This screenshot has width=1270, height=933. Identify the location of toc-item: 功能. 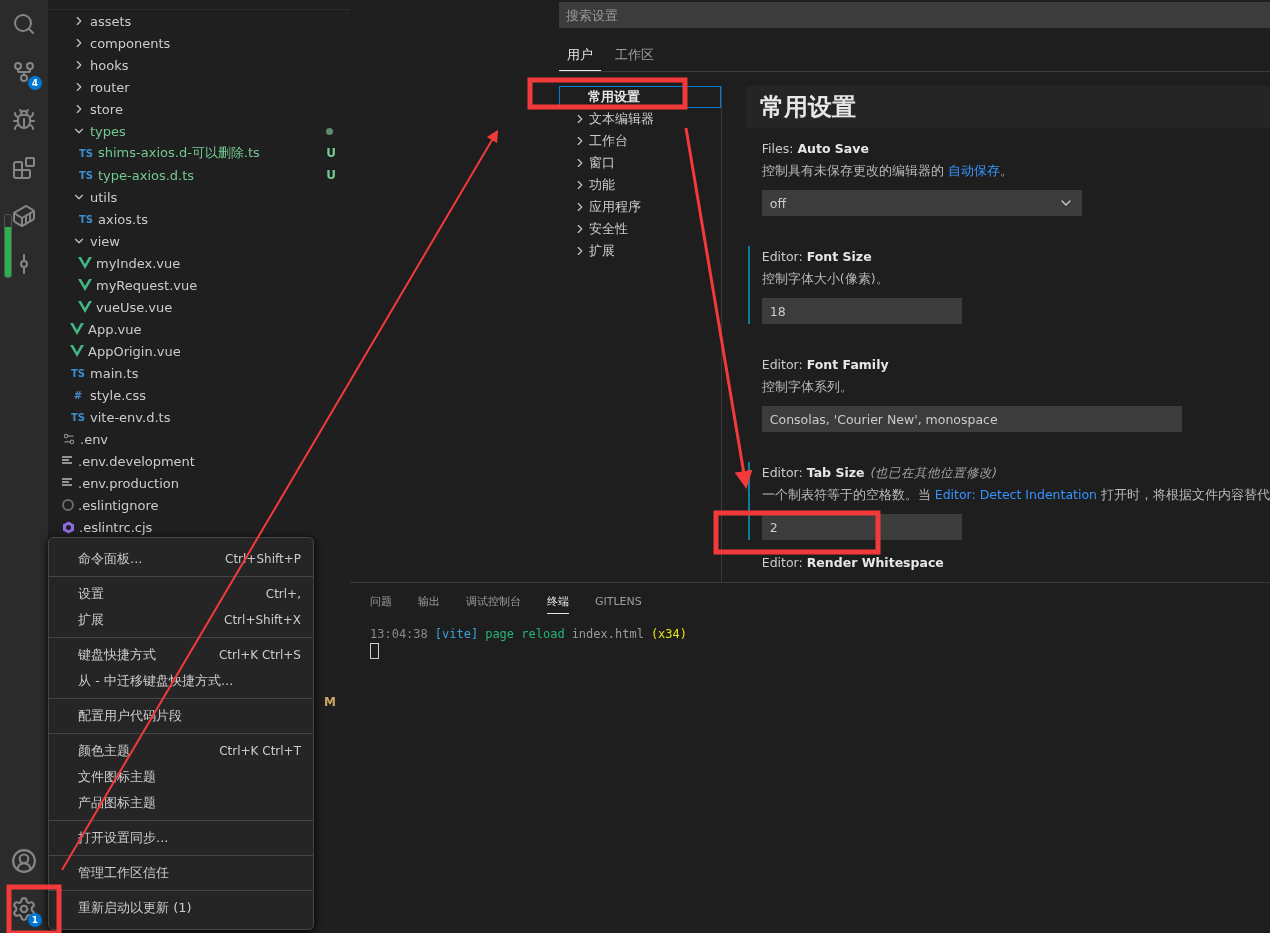
(640, 185).